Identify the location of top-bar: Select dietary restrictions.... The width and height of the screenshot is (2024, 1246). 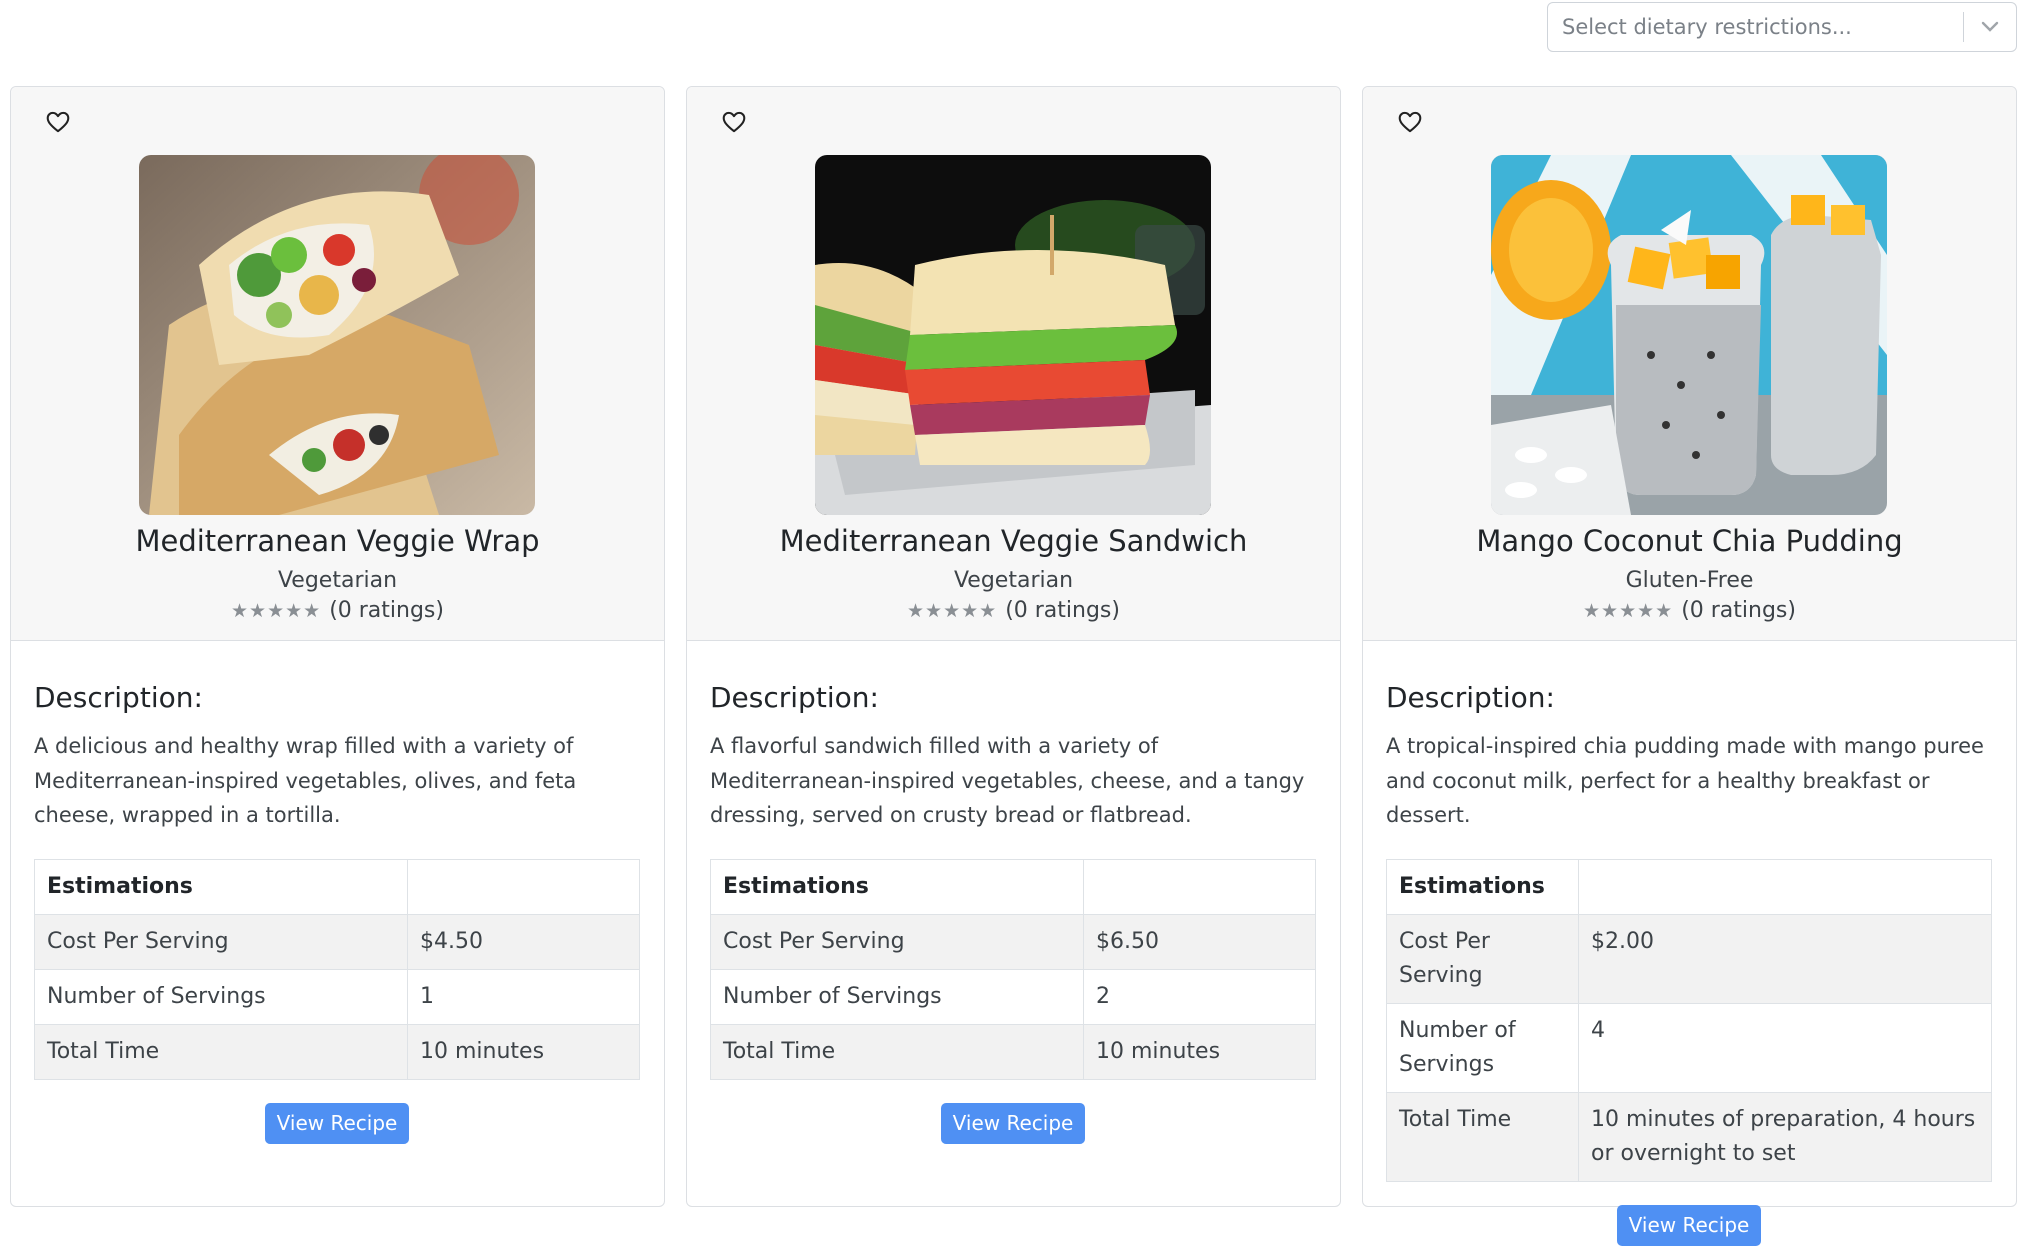
(1012, 30).